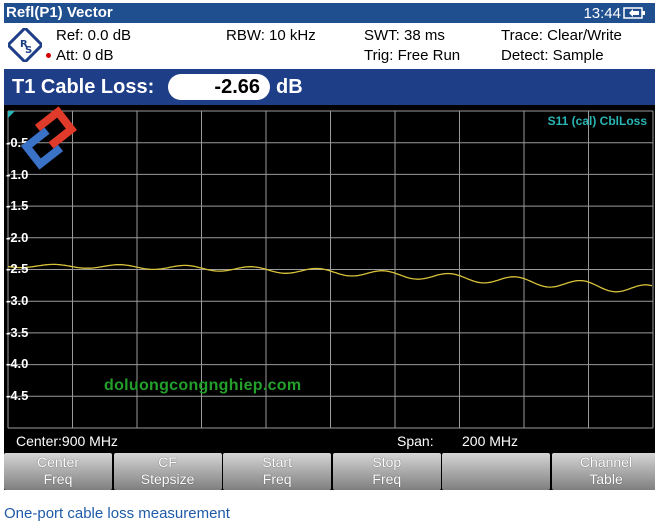 This screenshot has width=658, height=526. I want to click on softkey-line2: Table, so click(606, 479).